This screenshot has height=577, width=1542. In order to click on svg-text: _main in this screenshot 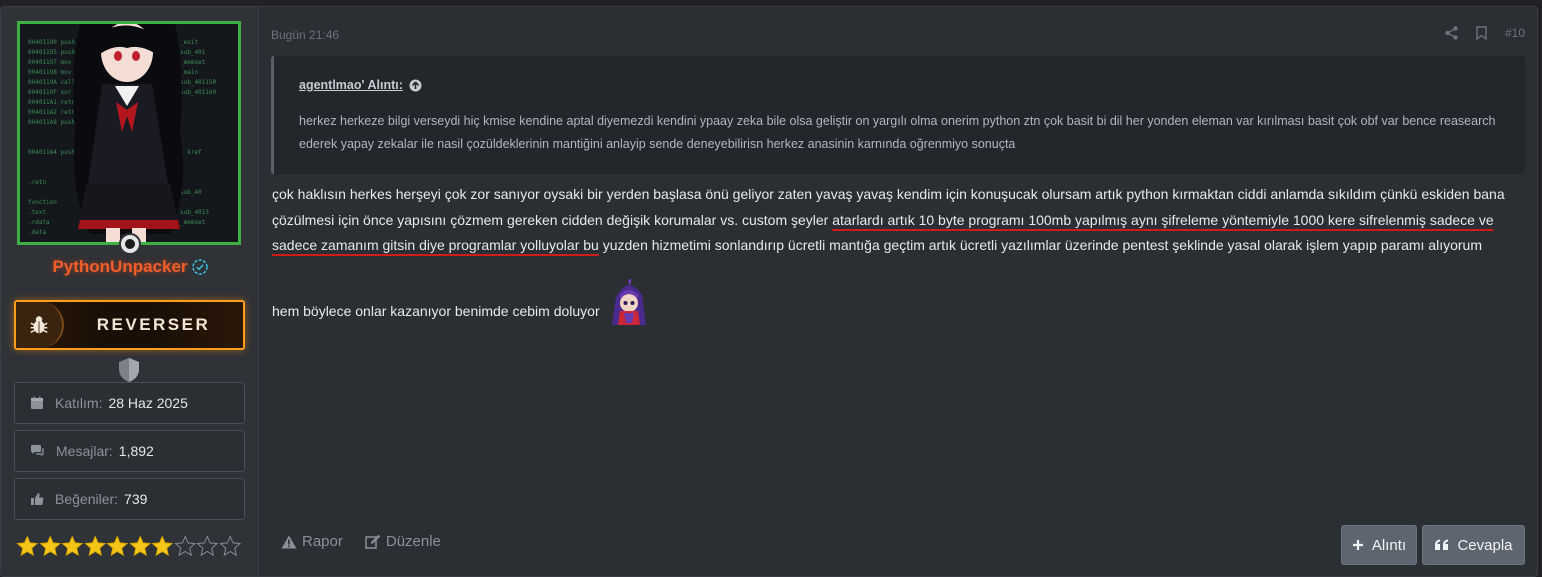, I will do `click(189, 72)`.